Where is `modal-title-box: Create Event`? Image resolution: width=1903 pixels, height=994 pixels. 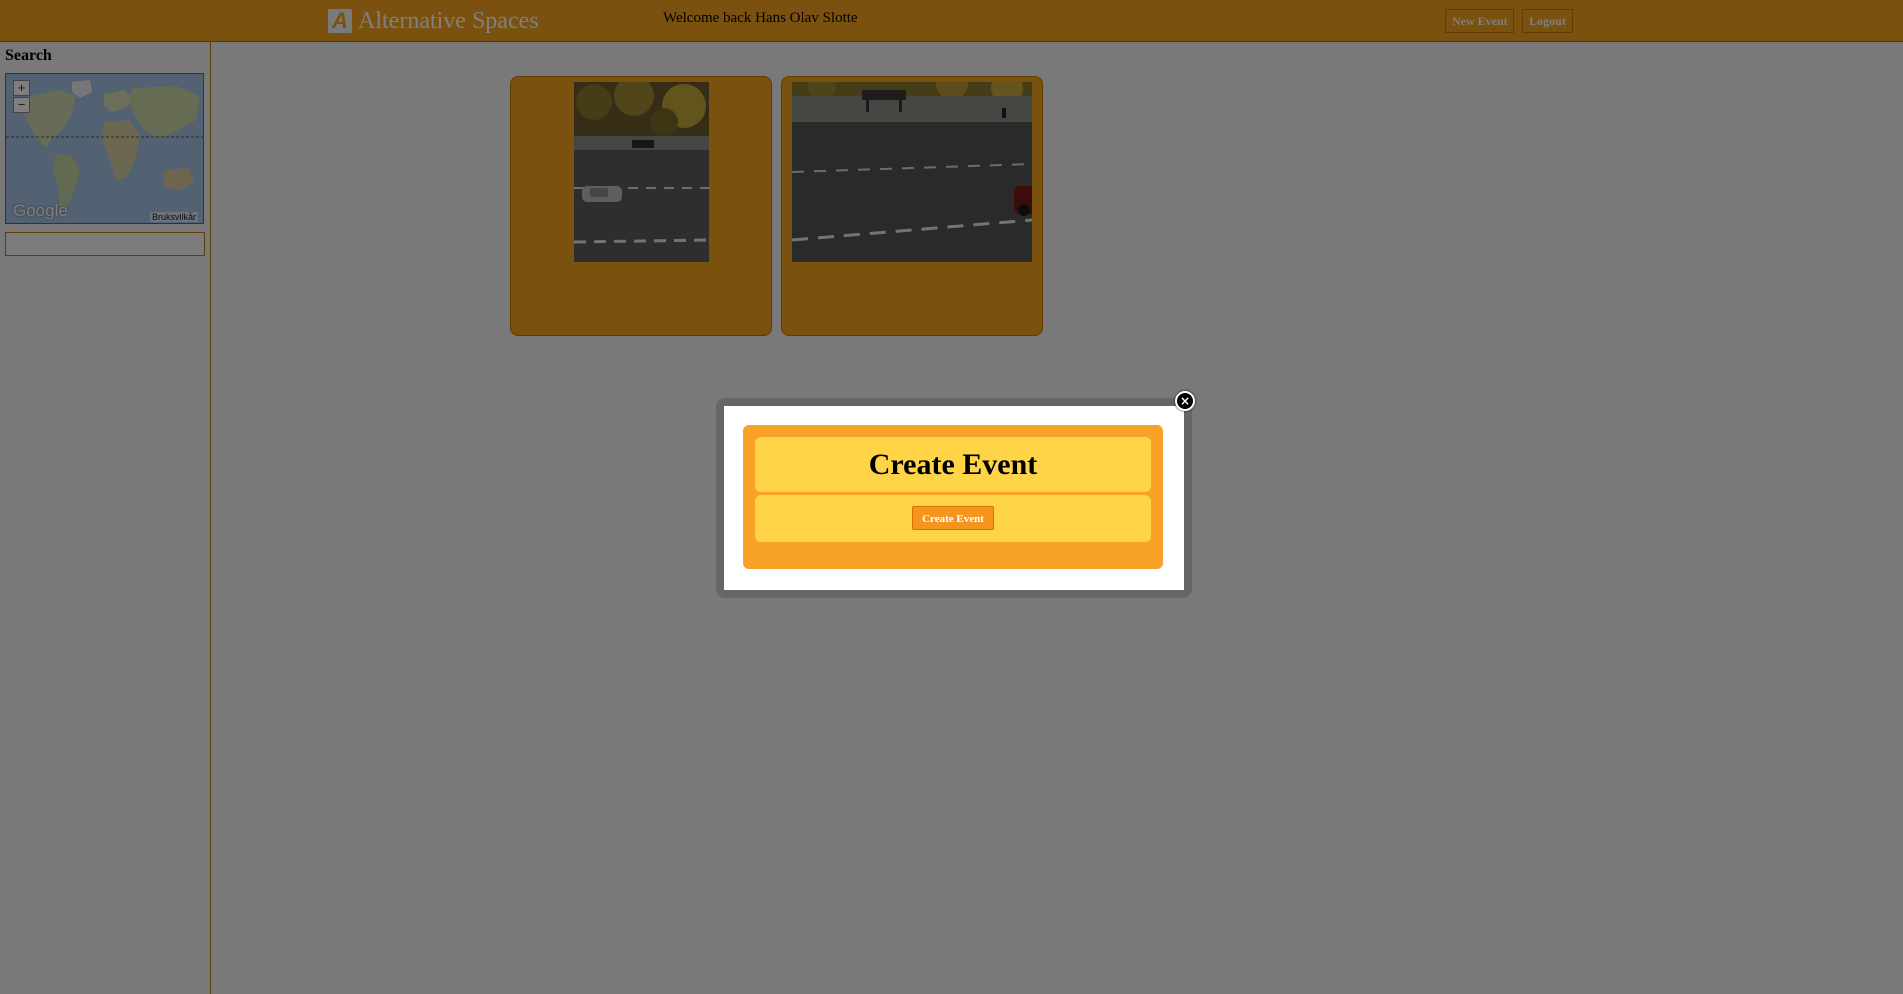
modal-title-box: Create Event is located at coordinates (953, 464).